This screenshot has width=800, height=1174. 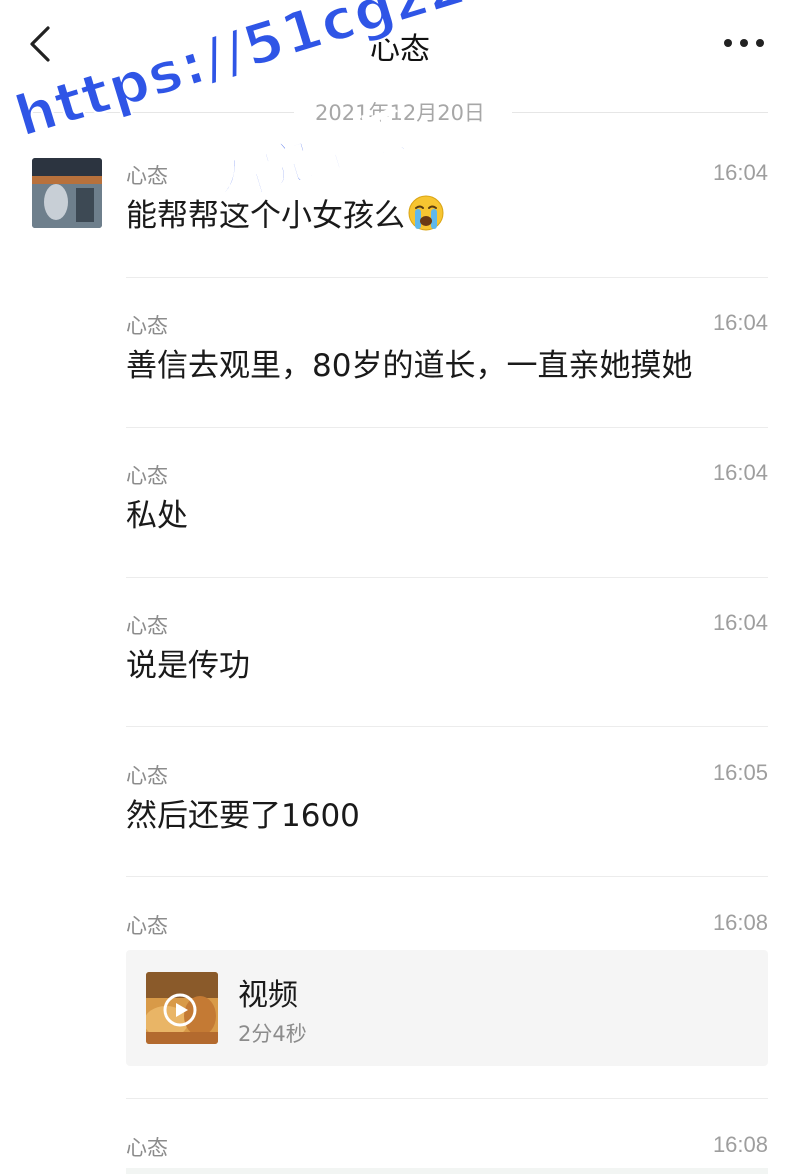 I want to click on top-bar: 心态, so click(x=400, y=45).